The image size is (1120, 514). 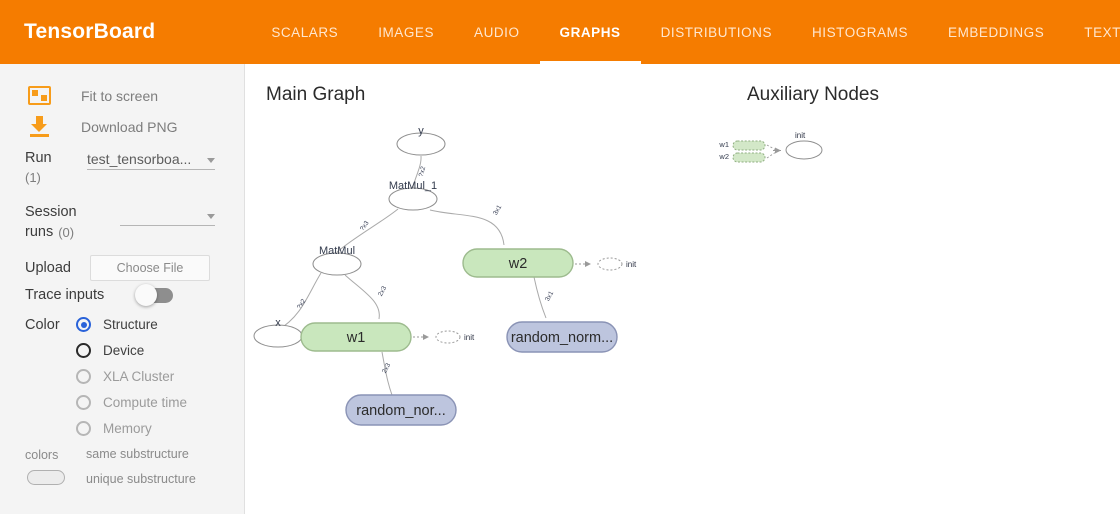 I want to click on tab-embeddings: EMBEDDINGS, so click(x=996, y=32).